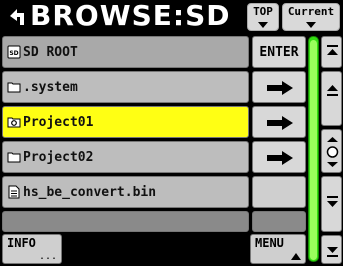 Image resolution: width=343 pixels, height=266 pixels. I want to click on scroll-knob, so click(331, 151).